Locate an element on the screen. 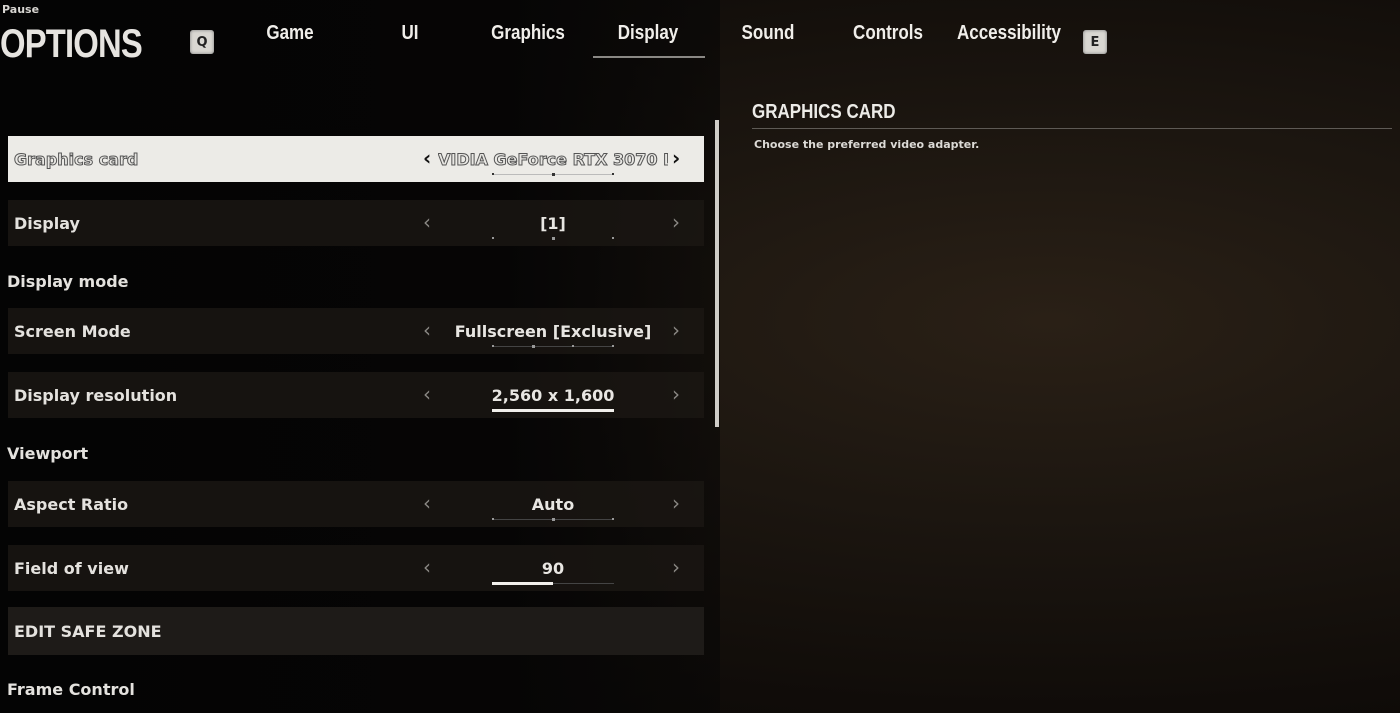 Image resolution: width=1400 pixels, height=713 pixels. setting-value: [1] is located at coordinates (553, 223).